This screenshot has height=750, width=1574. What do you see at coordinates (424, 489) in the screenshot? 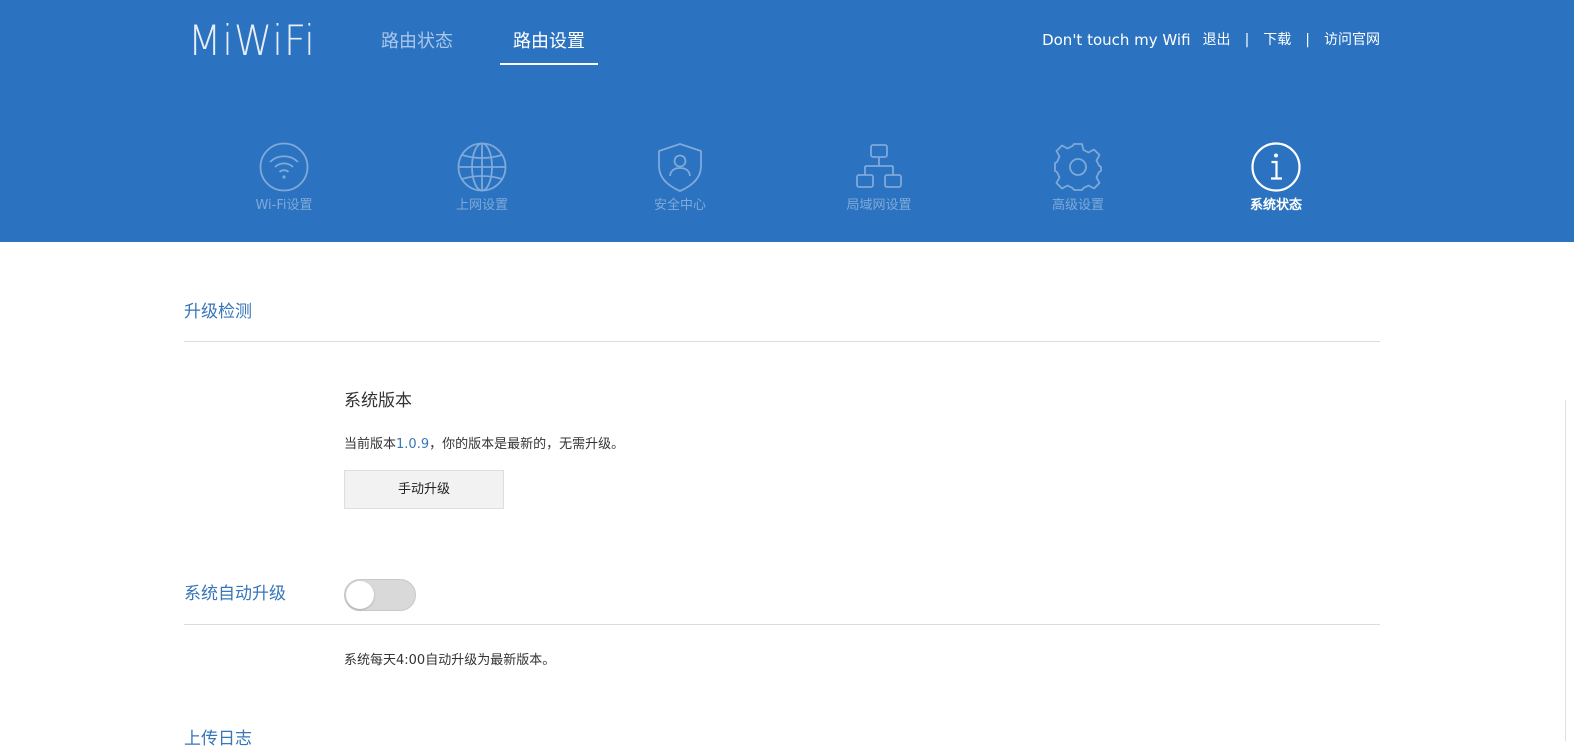
I see `manual-upgrade-button: 手动升级` at bounding box center [424, 489].